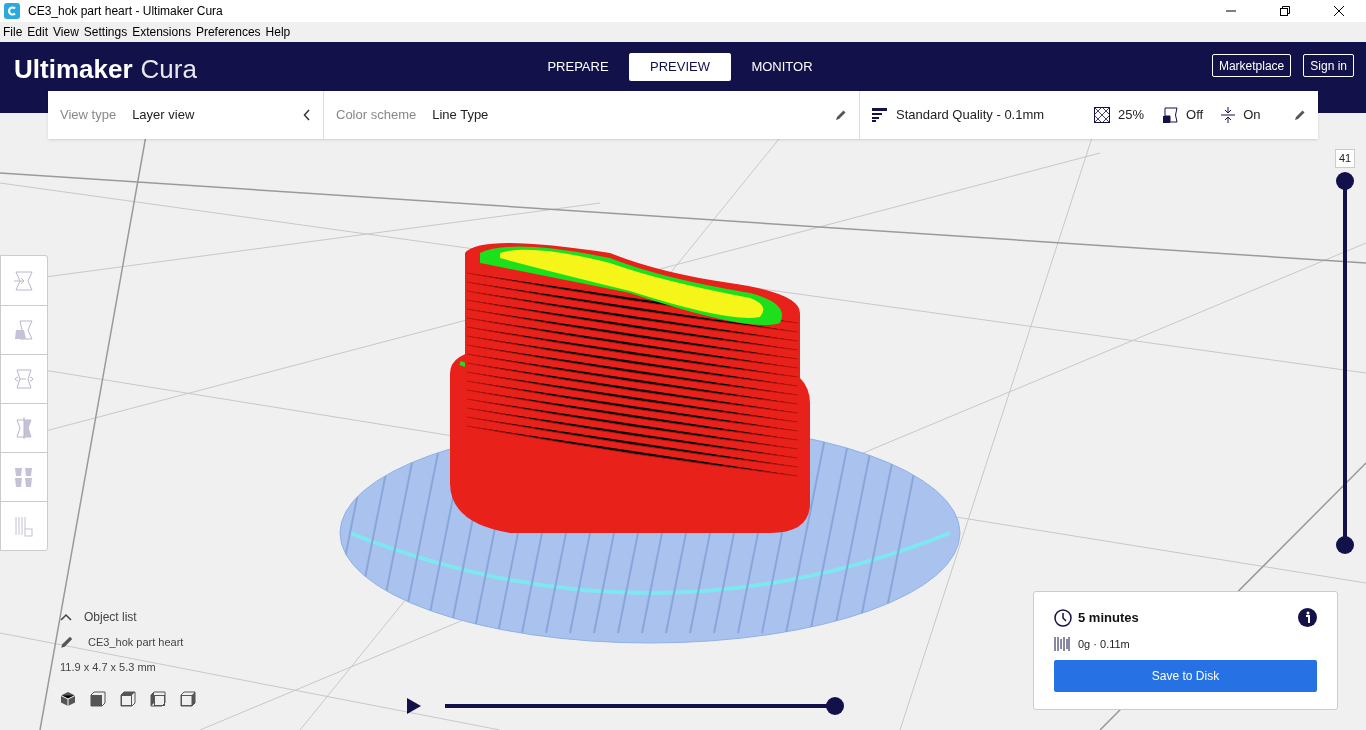  Describe the element at coordinates (578, 67) in the screenshot. I see `stage-tab: PREPARE` at that location.